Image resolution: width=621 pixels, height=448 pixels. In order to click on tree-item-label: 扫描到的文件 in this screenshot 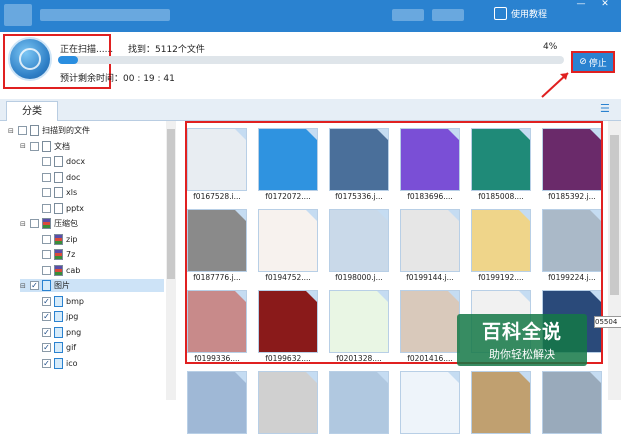, I will do `click(66, 130)`.